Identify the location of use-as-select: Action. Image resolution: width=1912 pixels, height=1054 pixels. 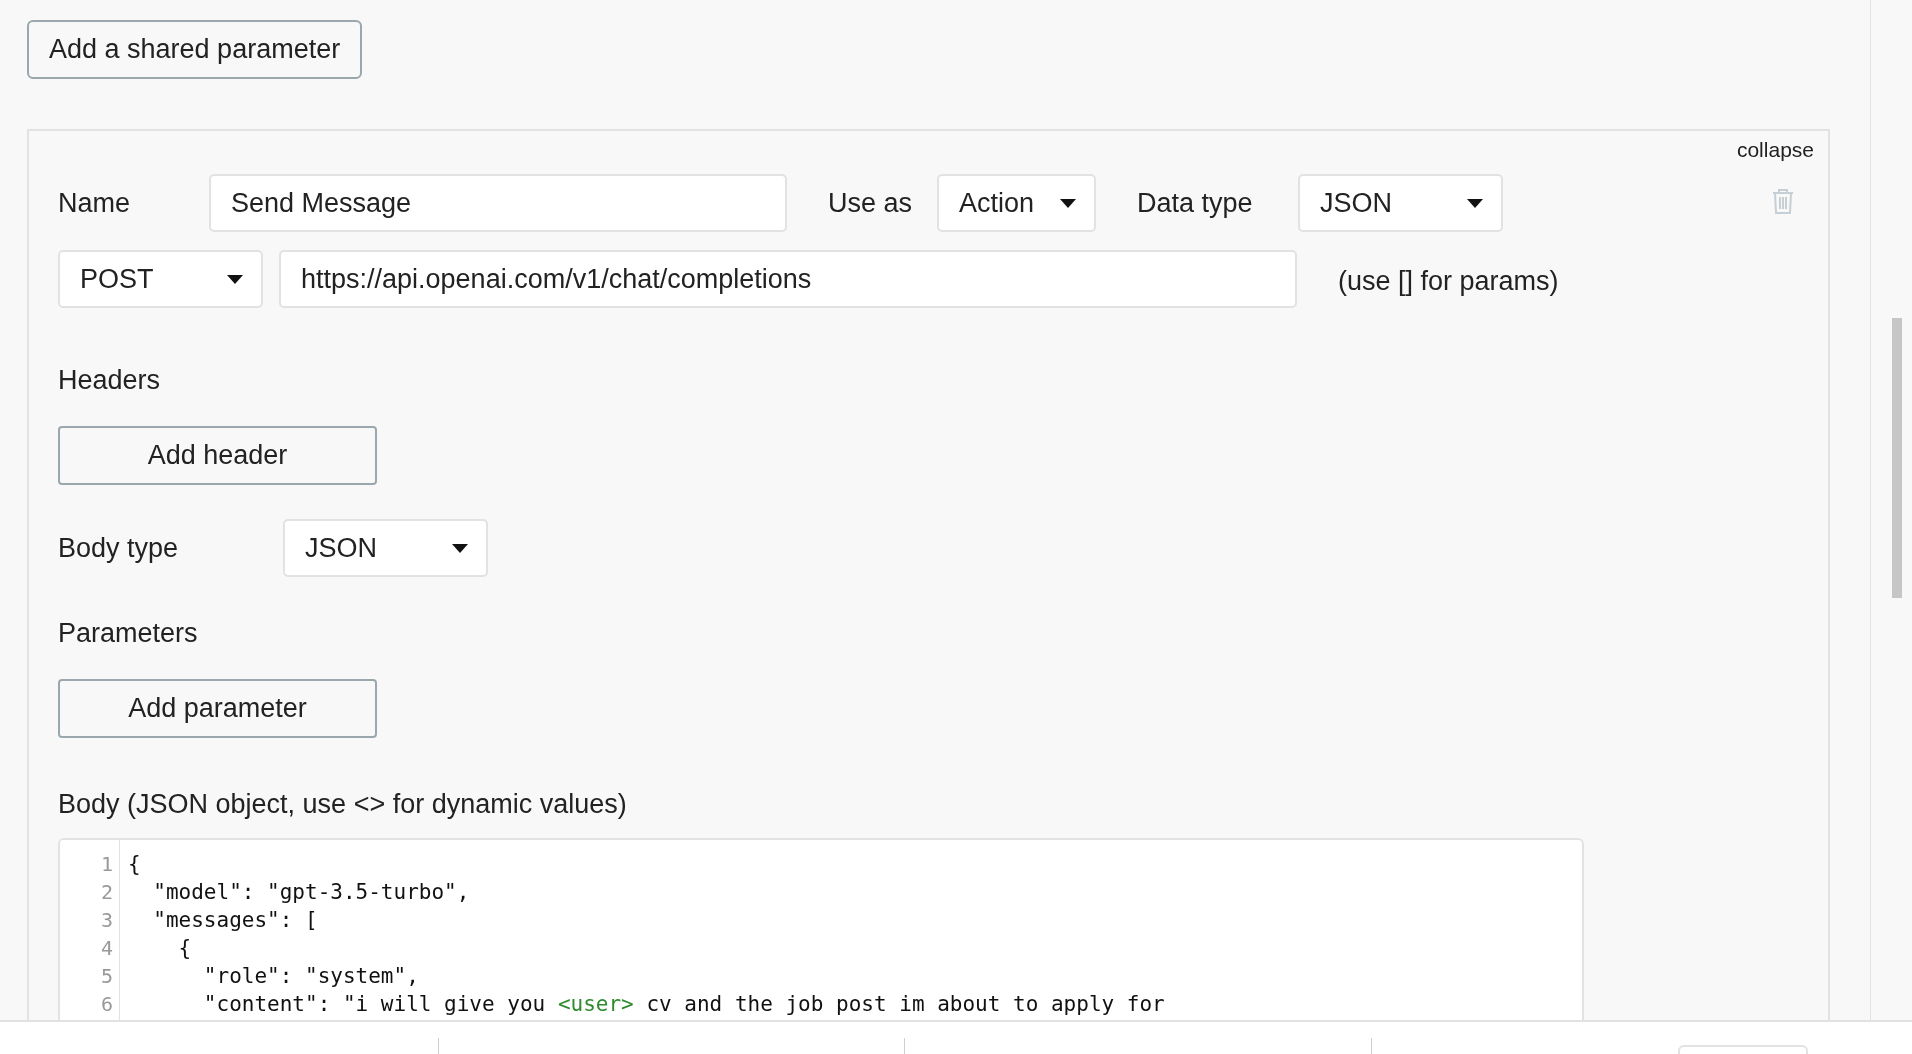
(1016, 203).